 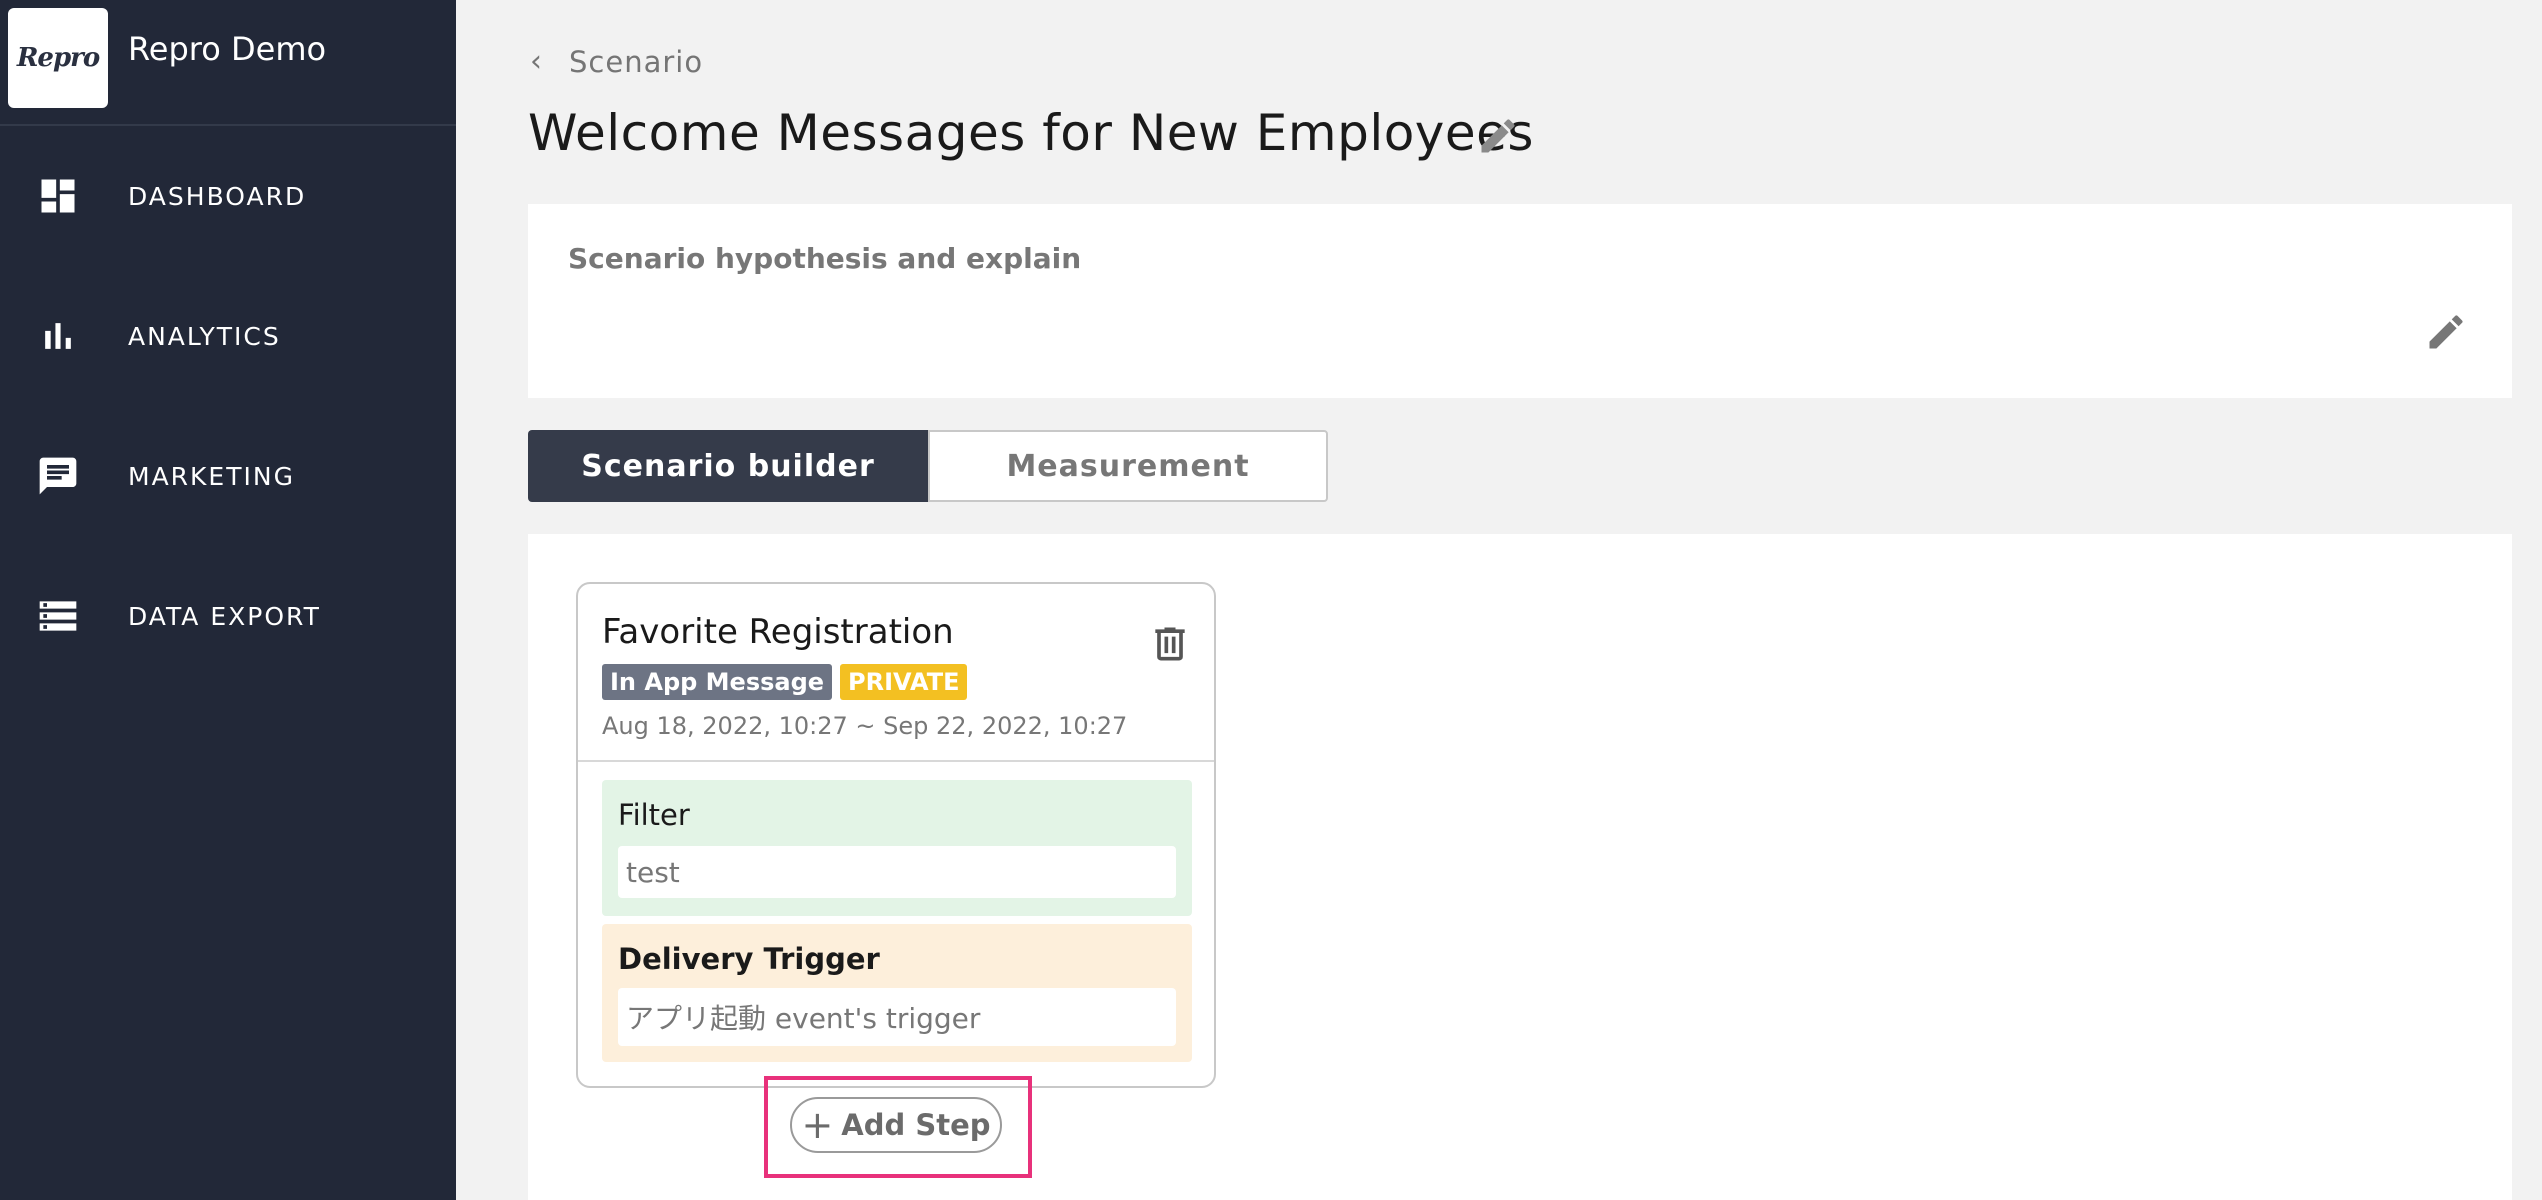 What do you see at coordinates (58, 336) in the screenshot?
I see `bar-chart-icon` at bounding box center [58, 336].